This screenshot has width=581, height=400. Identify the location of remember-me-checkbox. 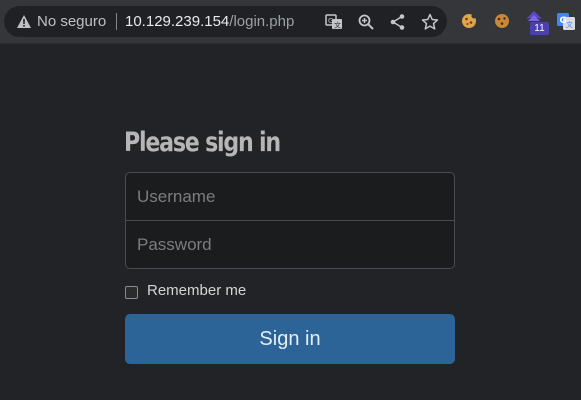
(131, 292).